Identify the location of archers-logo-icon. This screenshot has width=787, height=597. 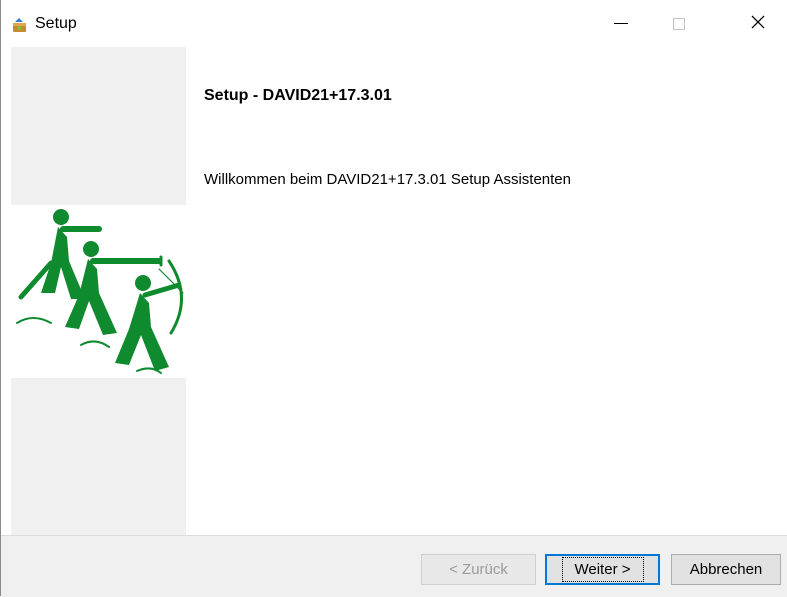
(100, 291).